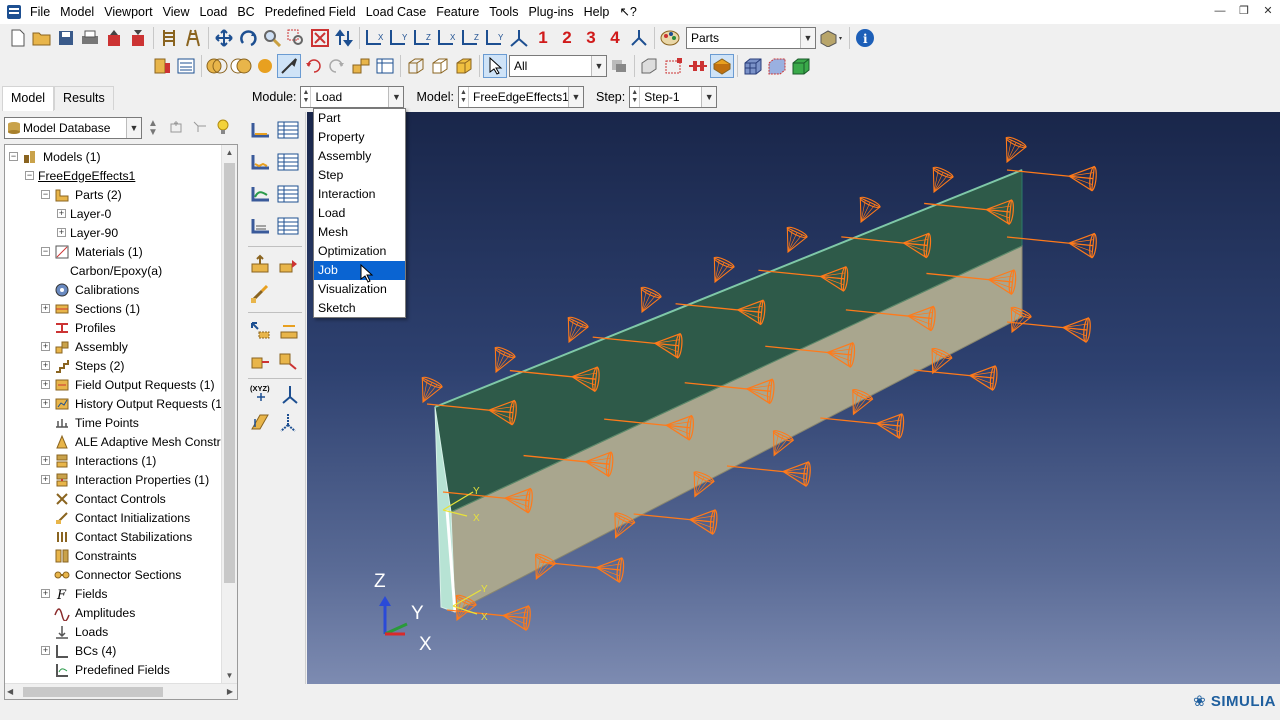  Describe the element at coordinates (288, 162) in the screenshot. I see `bc-manager-icon` at that location.